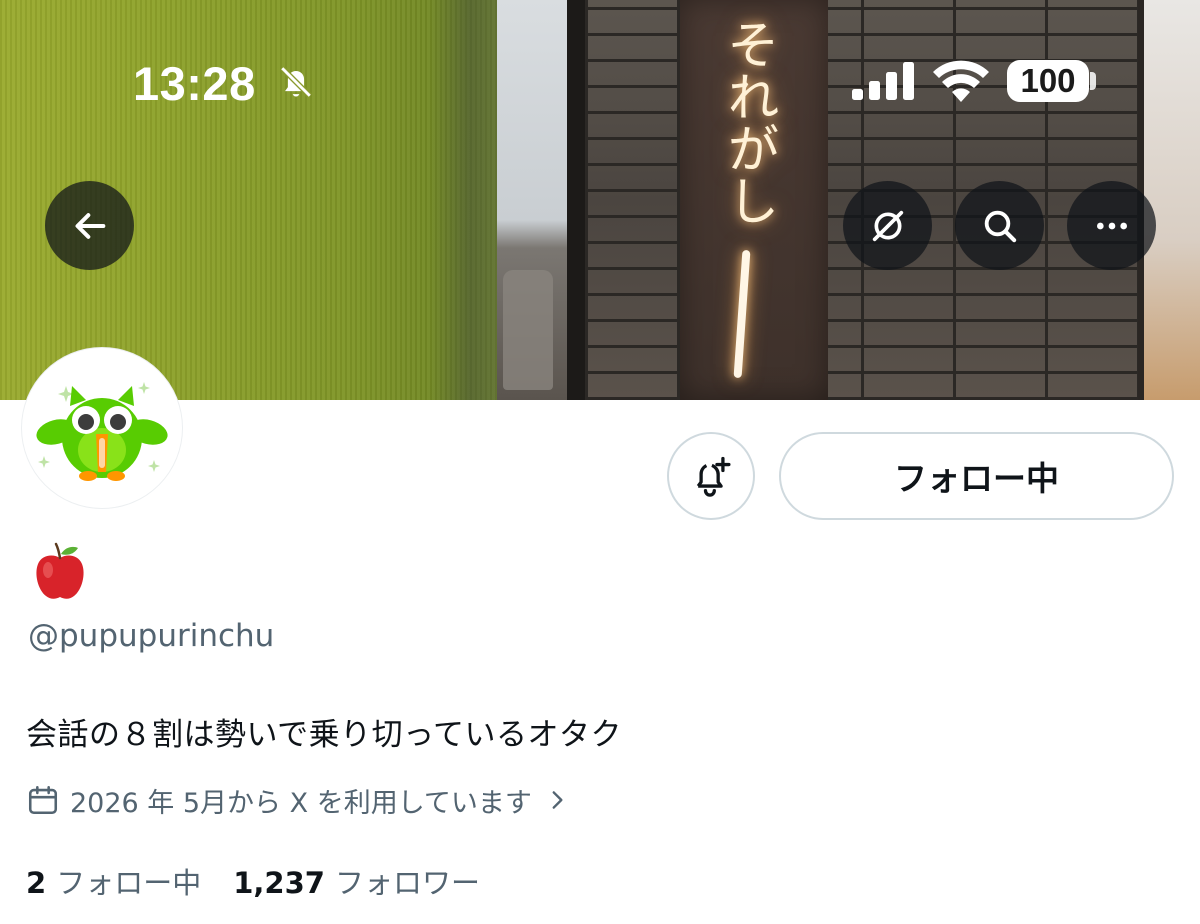  I want to click on apple-emoji-icon, so click(60, 570).